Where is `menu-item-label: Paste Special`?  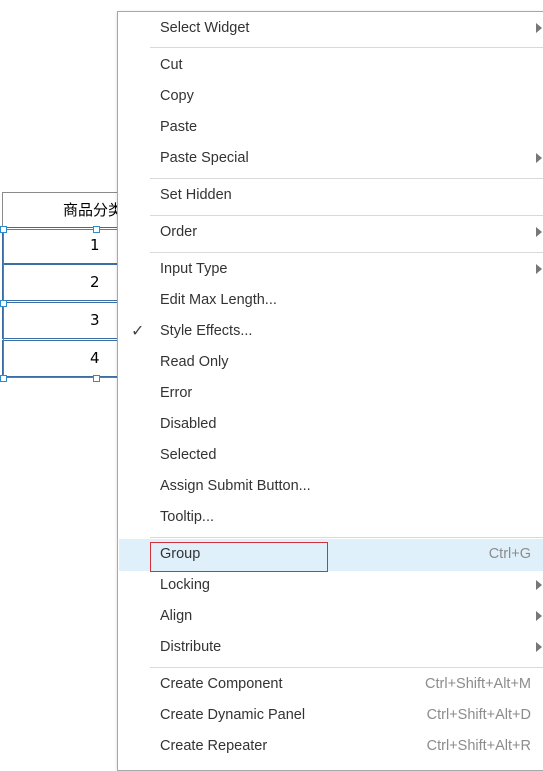
menu-item-label: Paste Special is located at coordinates (204, 158).